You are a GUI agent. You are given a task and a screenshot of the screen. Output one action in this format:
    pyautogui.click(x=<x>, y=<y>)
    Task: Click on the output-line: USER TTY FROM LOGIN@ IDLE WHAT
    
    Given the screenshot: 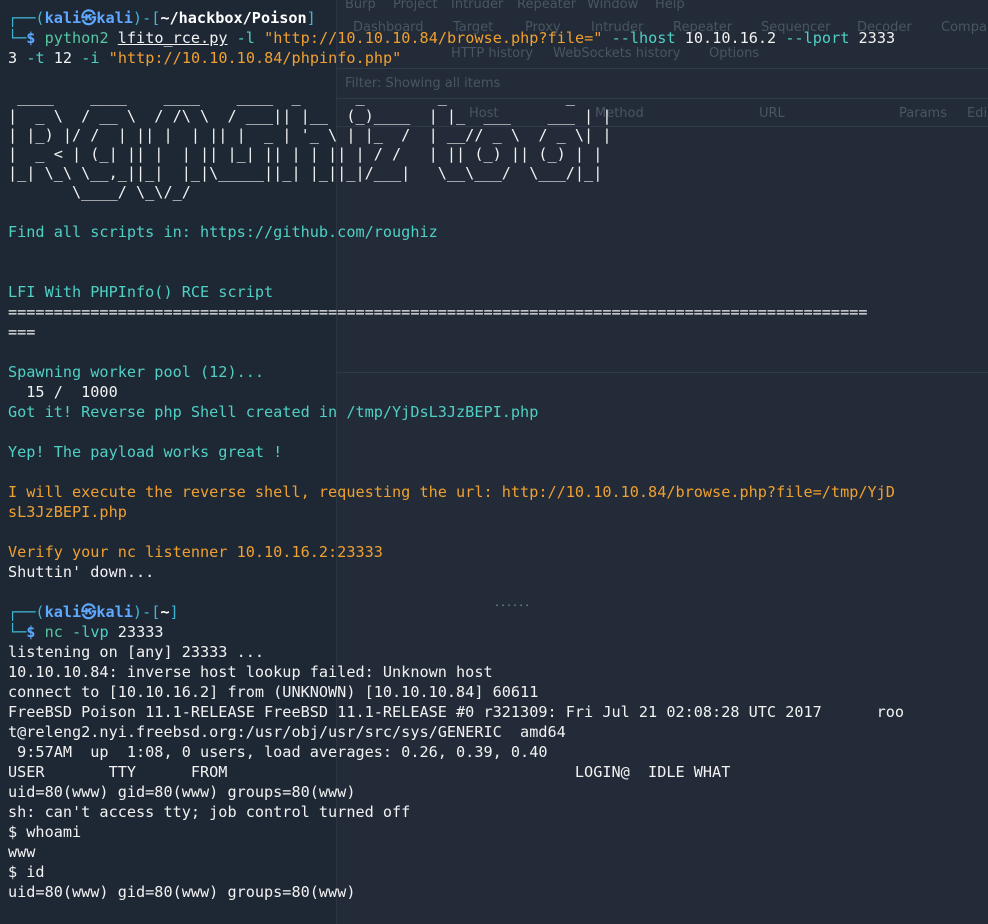 What is the action you would take?
    pyautogui.click(x=369, y=772)
    